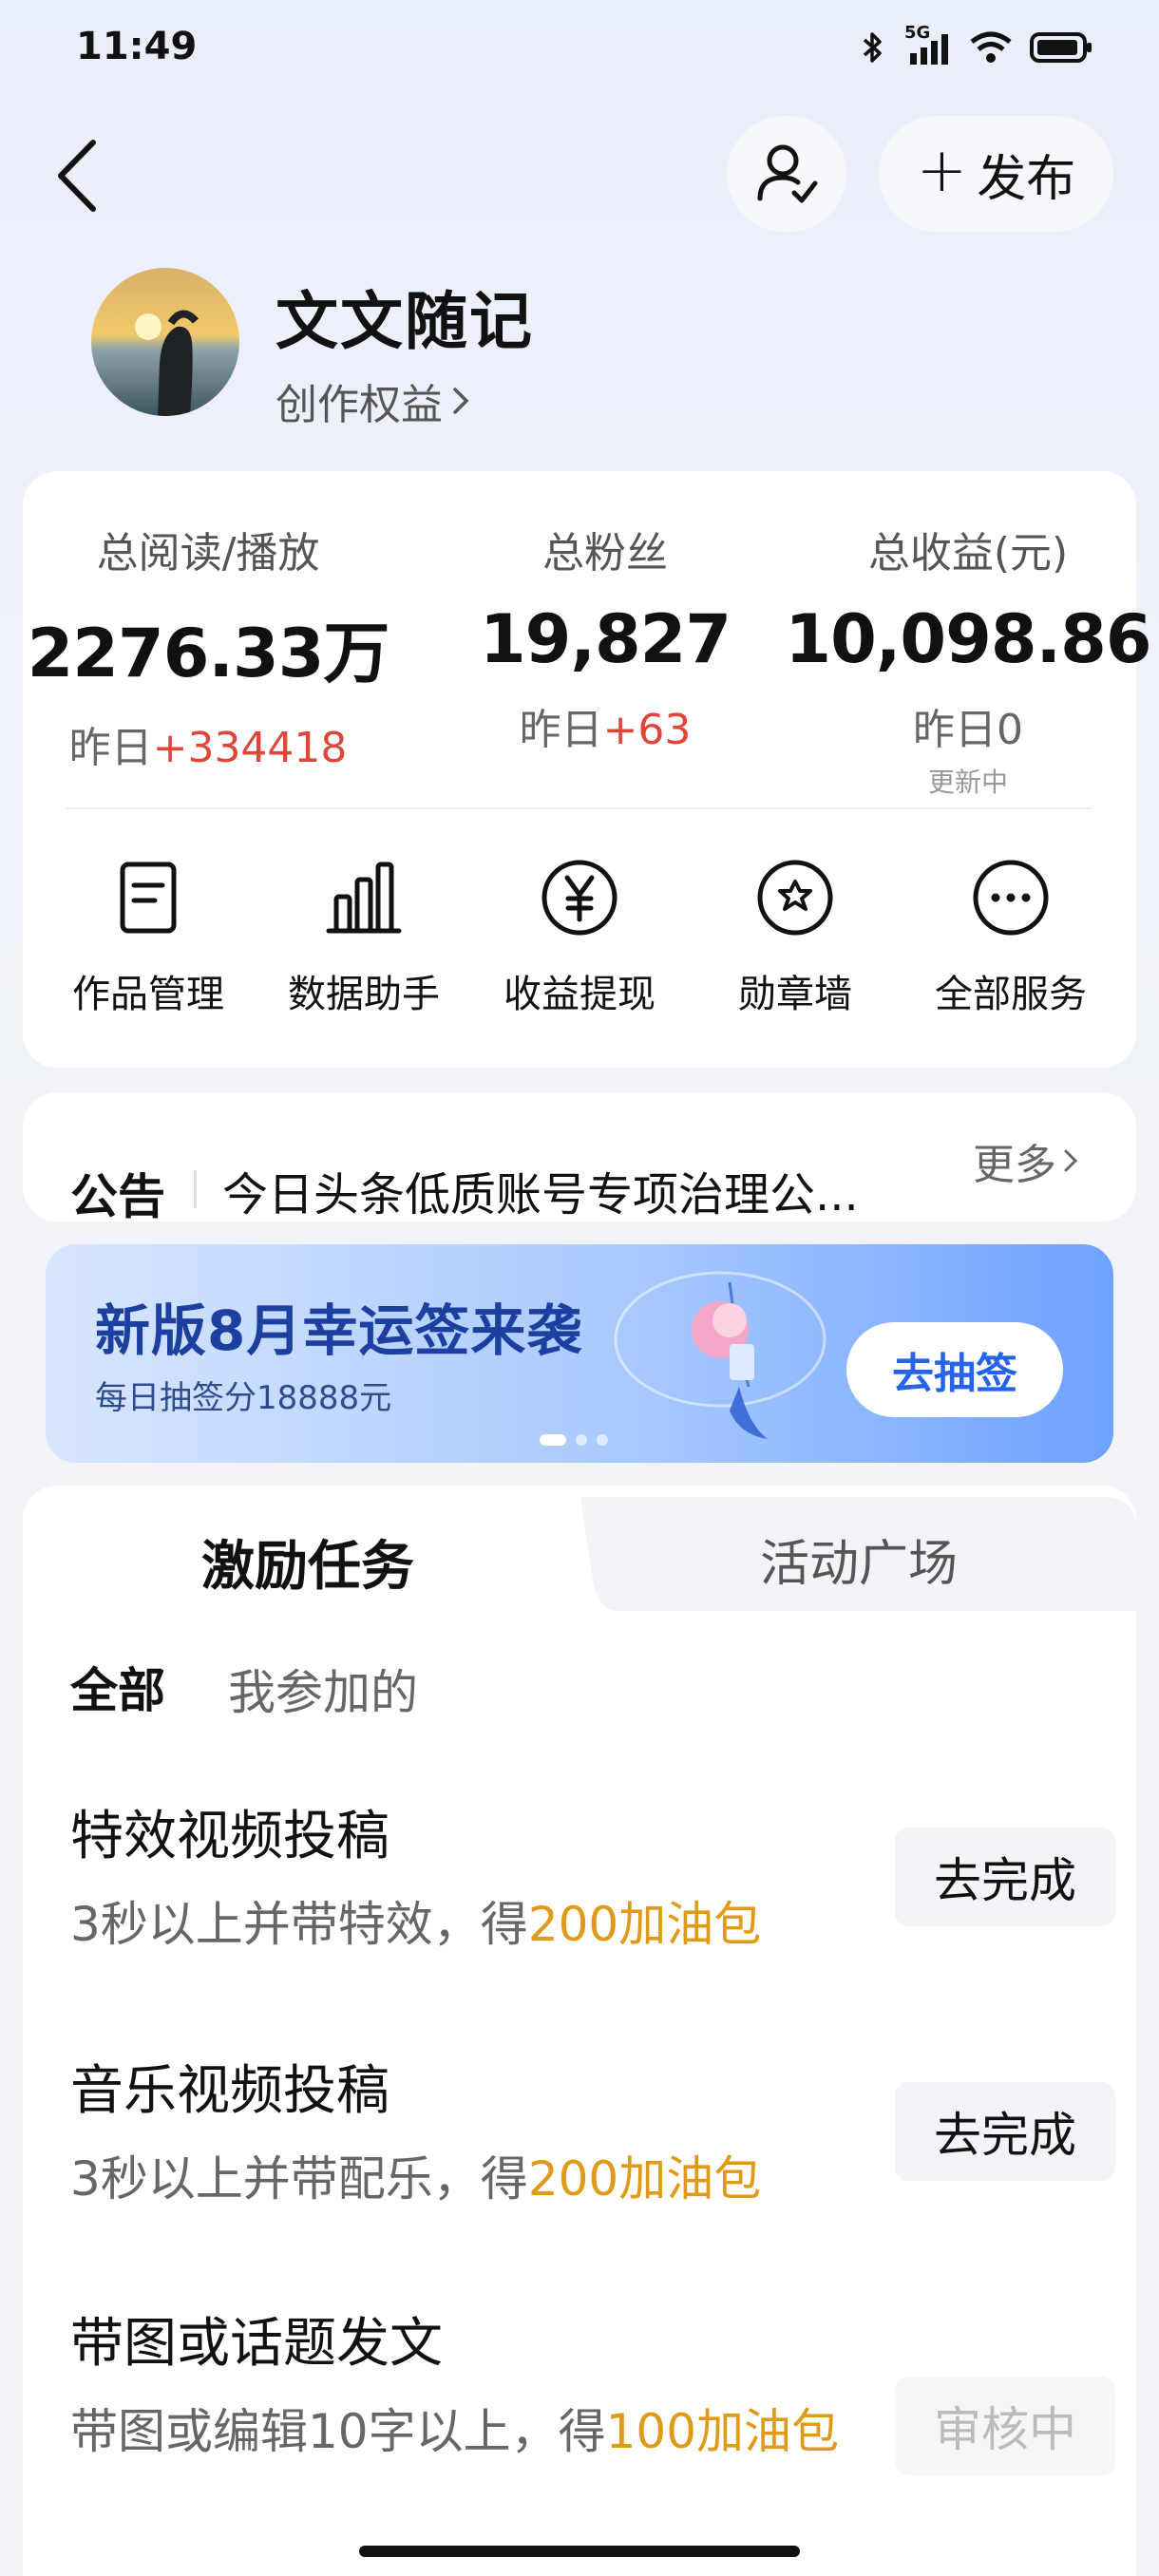 Image resolution: width=1159 pixels, height=2576 pixels. I want to click on service-label: 数据助手, so click(364, 995).